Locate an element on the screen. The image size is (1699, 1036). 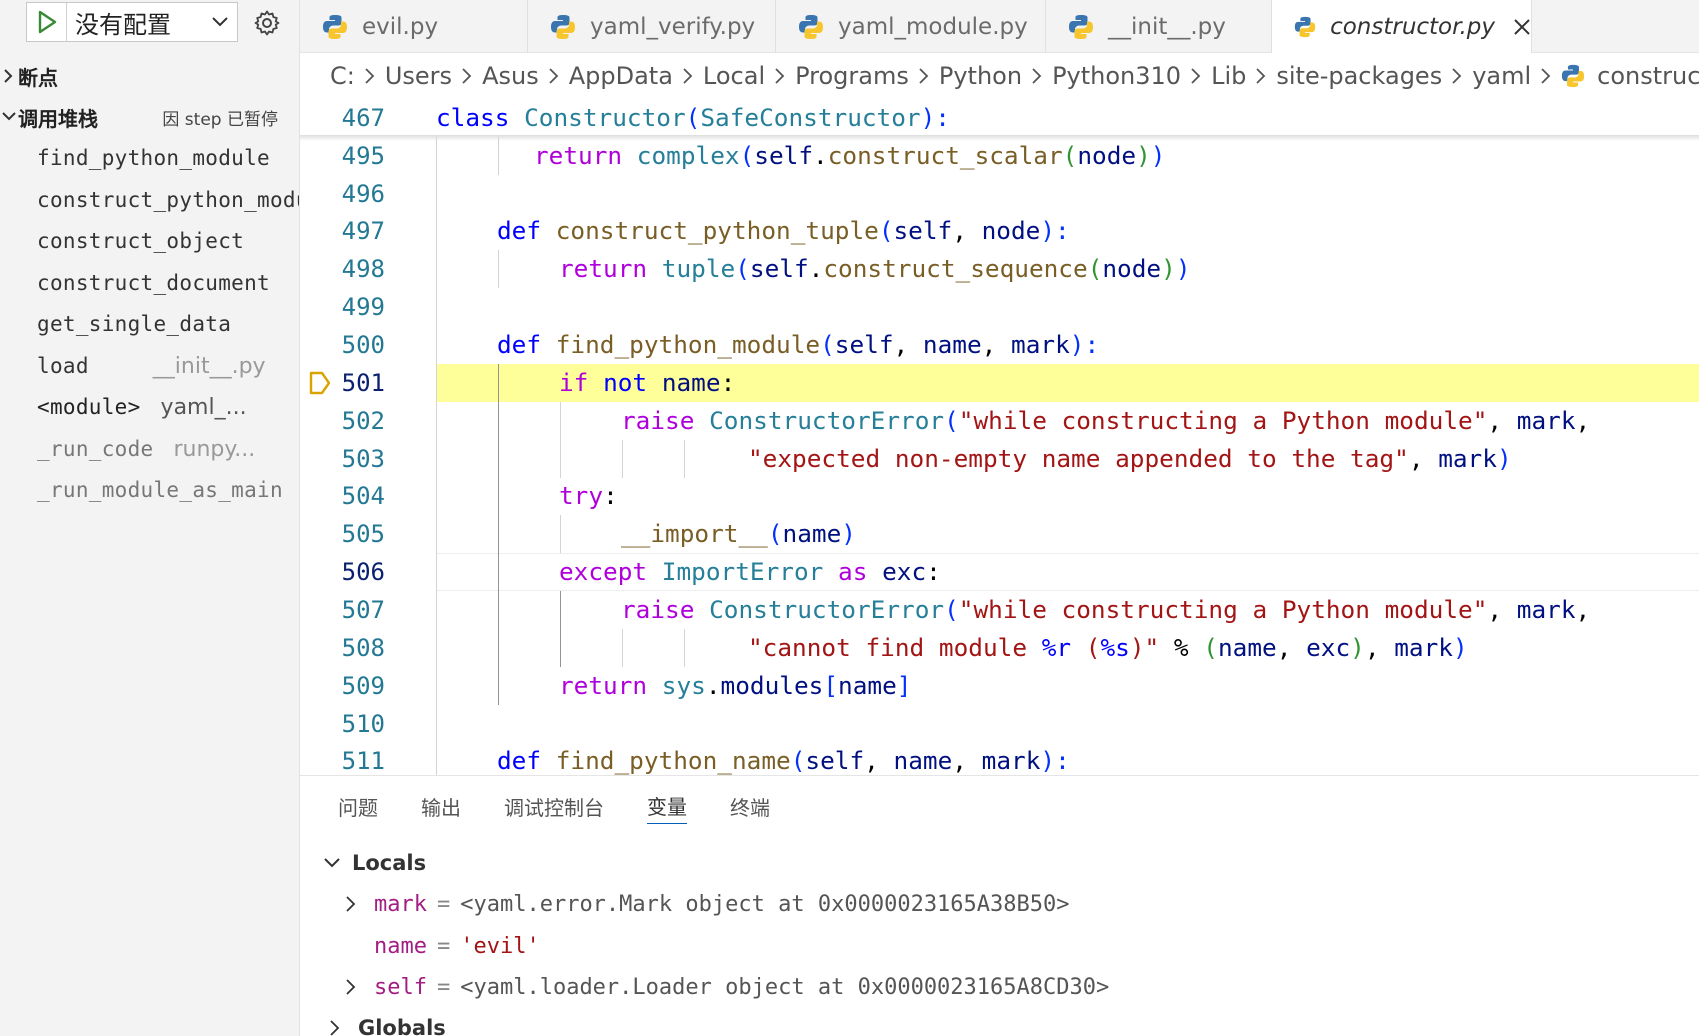
breadcrumb-item: site-packages is located at coordinates (1359, 76).